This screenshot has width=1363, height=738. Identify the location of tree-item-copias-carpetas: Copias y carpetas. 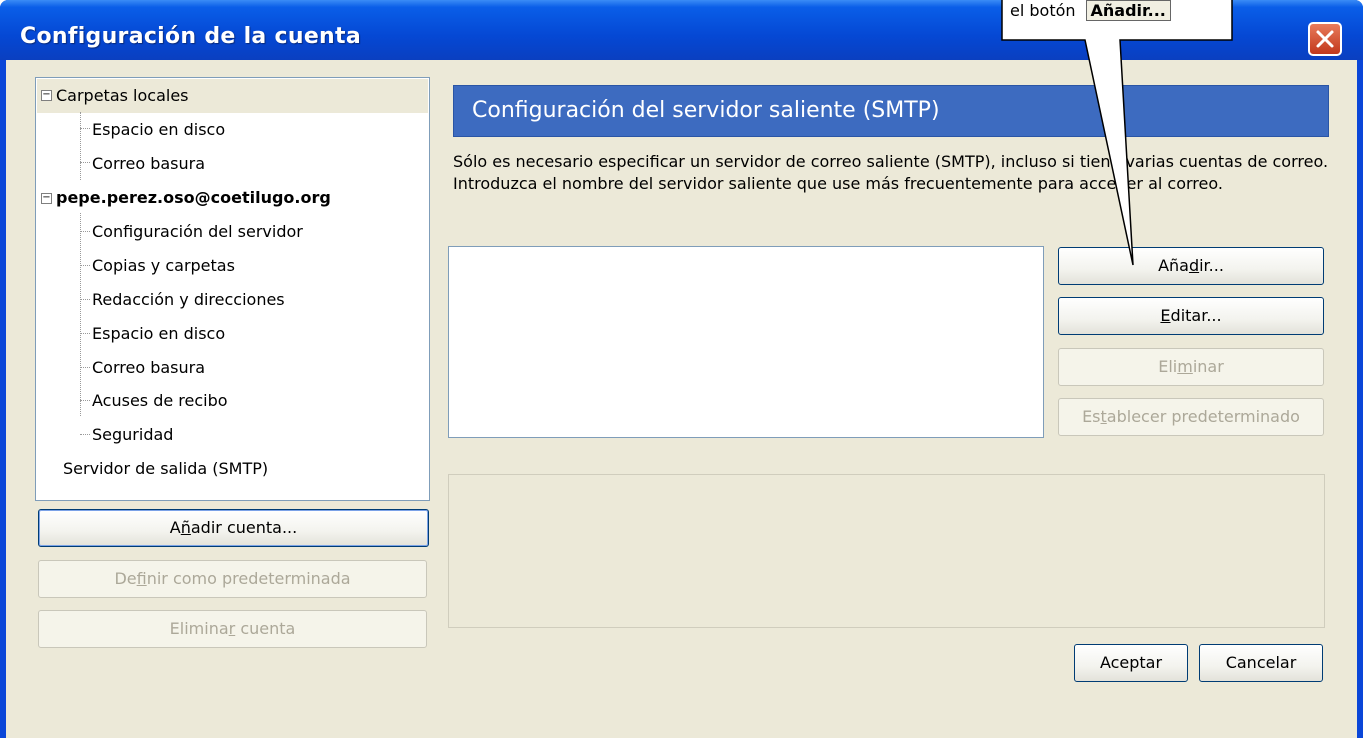
(163, 265).